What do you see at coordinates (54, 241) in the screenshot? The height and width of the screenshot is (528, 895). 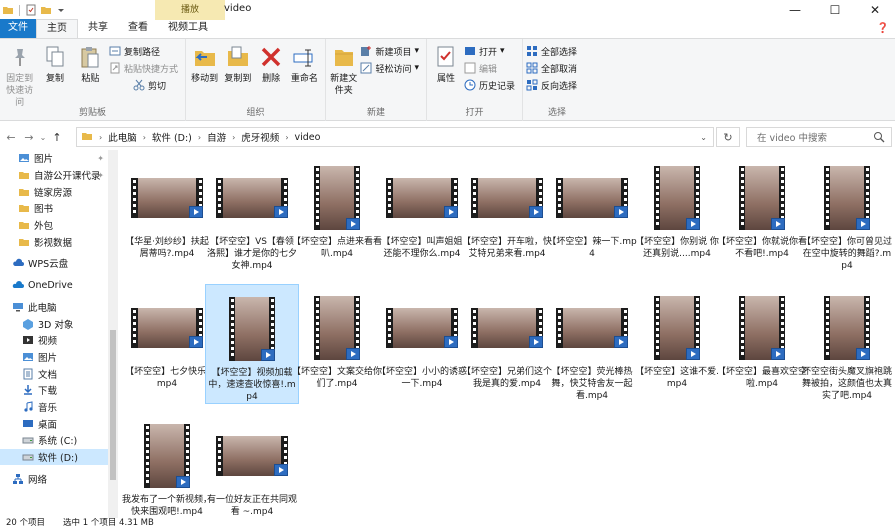 I see `nav-item: 影视数据` at bounding box center [54, 241].